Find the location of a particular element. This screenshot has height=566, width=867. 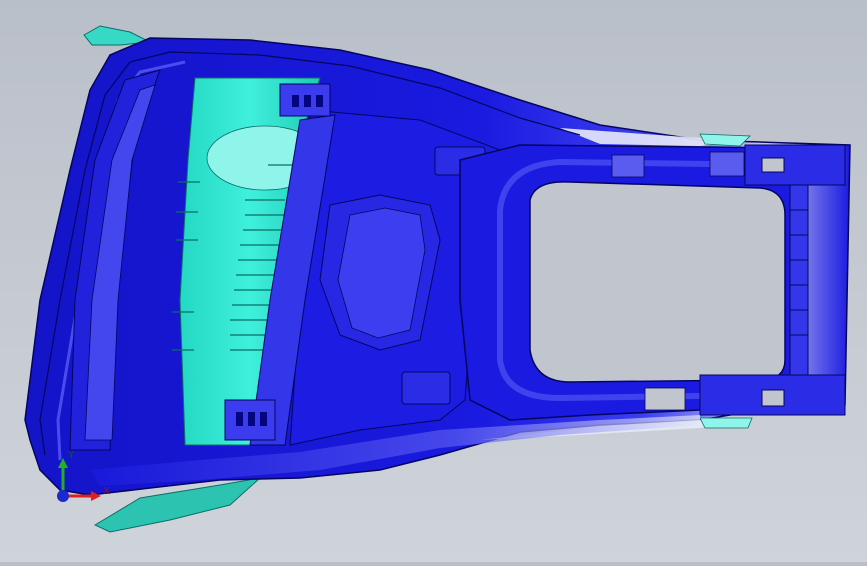

y-axis-arrowhead is located at coordinates (63, 463).